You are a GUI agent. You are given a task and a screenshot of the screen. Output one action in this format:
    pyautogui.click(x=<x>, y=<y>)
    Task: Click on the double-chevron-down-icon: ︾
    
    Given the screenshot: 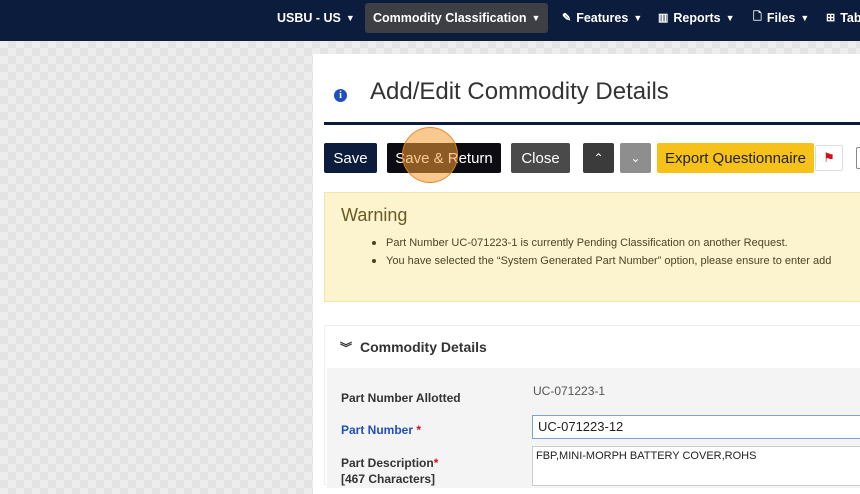 What is the action you would take?
    pyautogui.click(x=346, y=347)
    